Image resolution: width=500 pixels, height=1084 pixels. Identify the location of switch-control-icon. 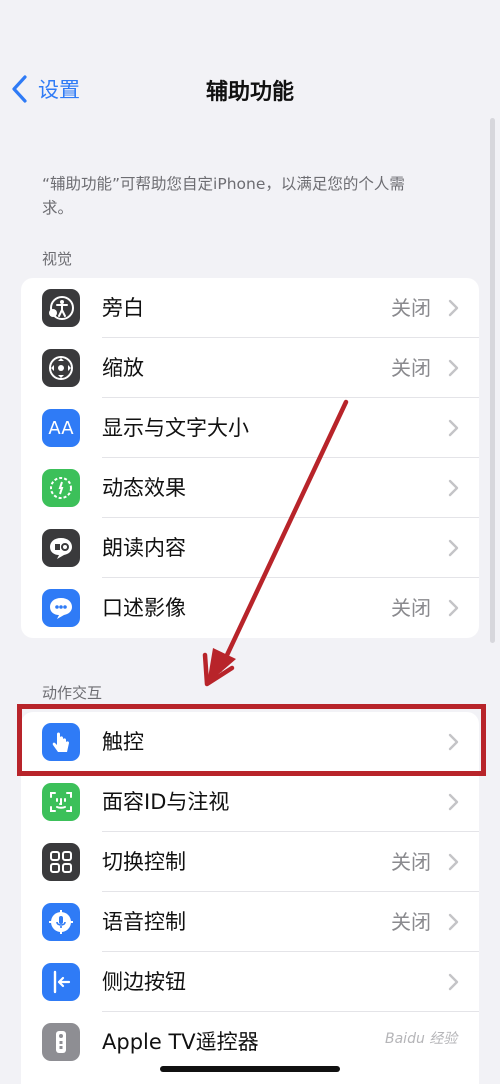
(61, 862).